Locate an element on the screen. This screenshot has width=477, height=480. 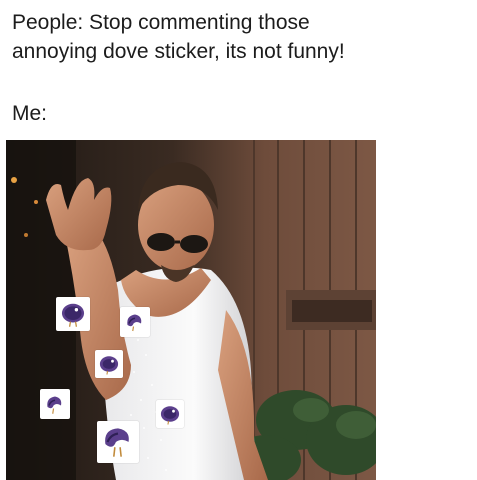
caption-line-2: annoying dove sticker, its not funny! is located at coordinates (178, 51).